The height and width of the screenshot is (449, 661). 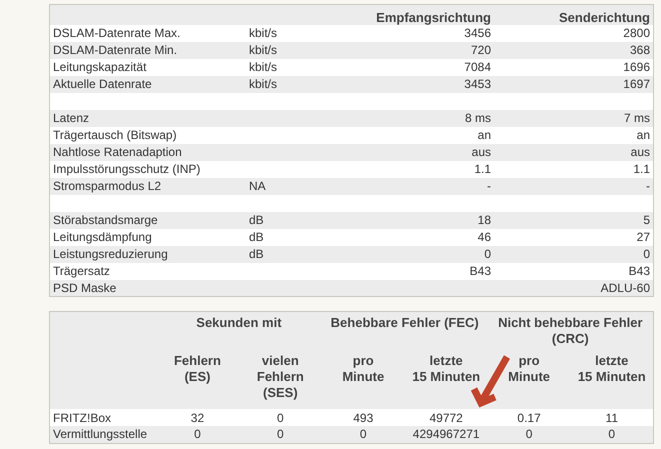 What do you see at coordinates (71, 118) in the screenshot?
I see `row-label: Latenz` at bounding box center [71, 118].